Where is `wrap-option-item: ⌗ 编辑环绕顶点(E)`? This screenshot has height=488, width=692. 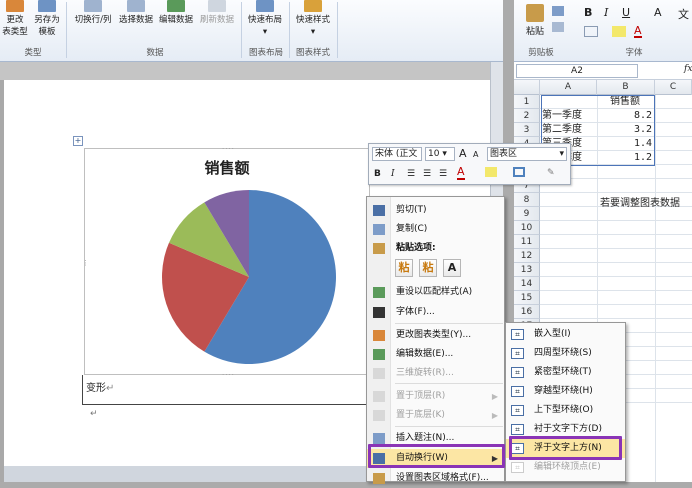 wrap-option-item: ⌗ 编辑环绕顶点(E) is located at coordinates (565, 467).